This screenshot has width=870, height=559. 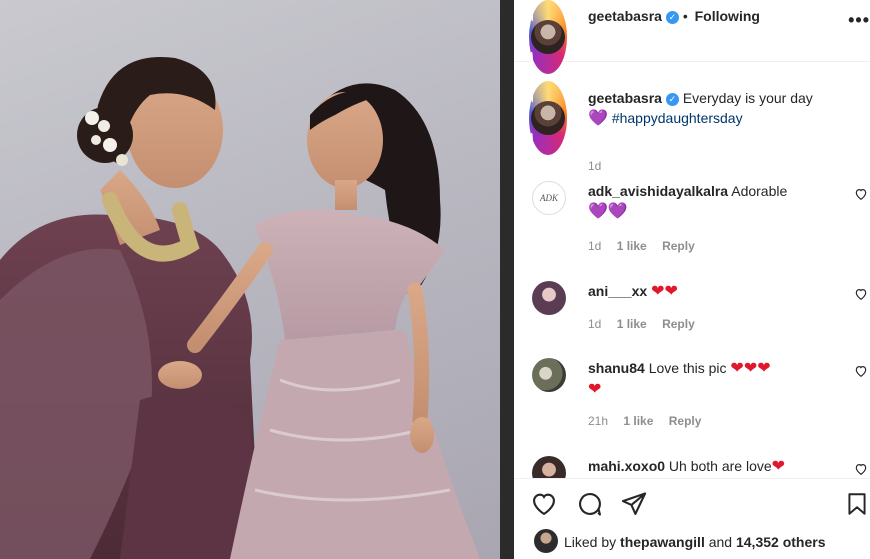 What do you see at coordinates (634, 506) in the screenshot?
I see `share-icon` at bounding box center [634, 506].